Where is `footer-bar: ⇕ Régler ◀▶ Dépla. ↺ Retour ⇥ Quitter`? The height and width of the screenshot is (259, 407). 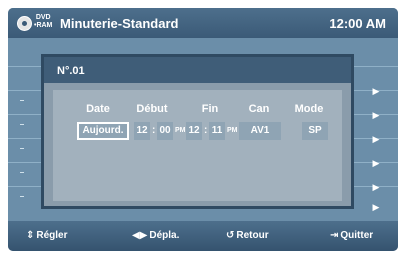
footer-bar: ⇕ Régler ◀▶ Dépla. ↺ Retour ⇥ Quitter is located at coordinates (203, 236).